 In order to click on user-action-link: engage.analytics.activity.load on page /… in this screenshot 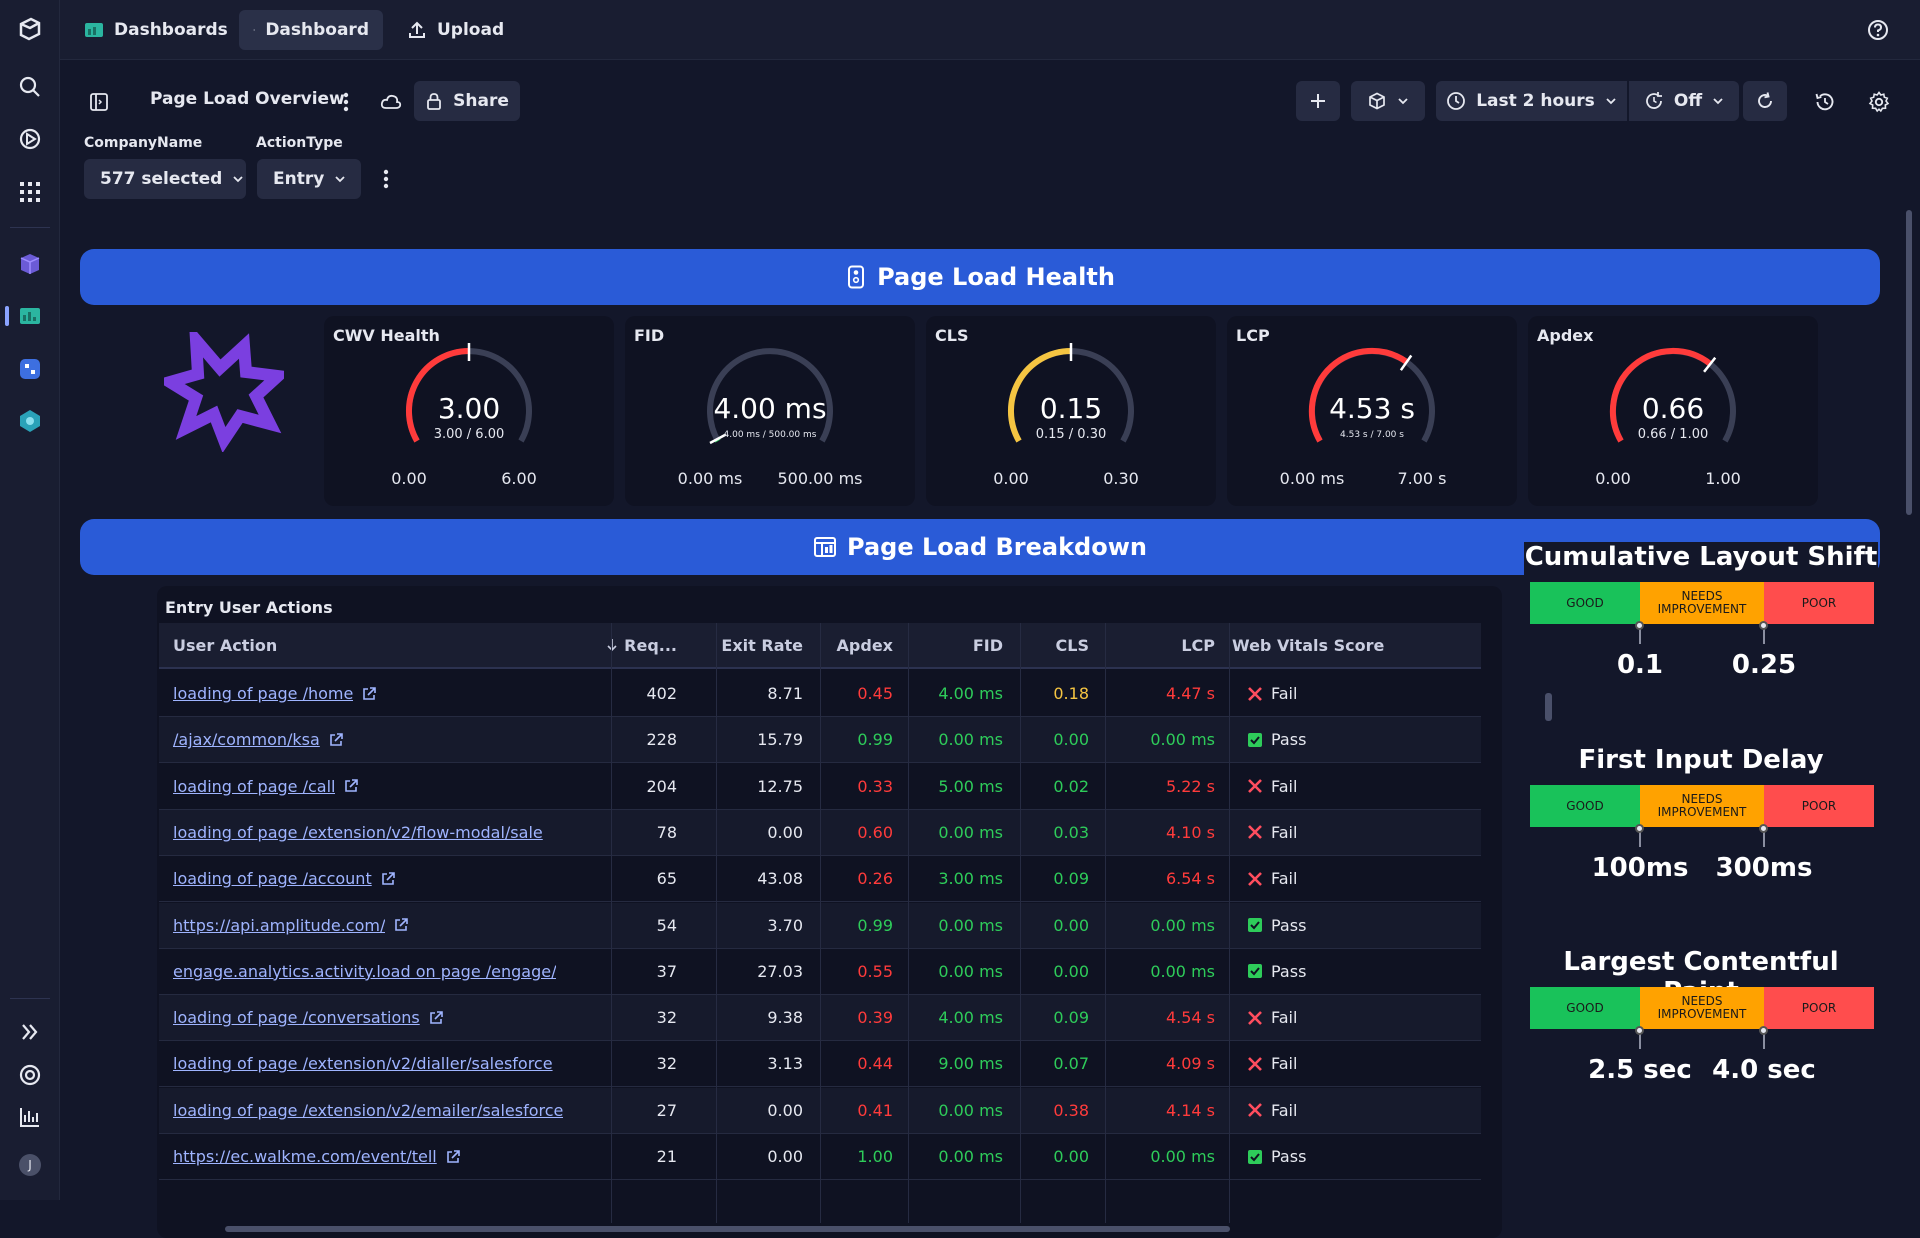, I will do `click(364, 971)`.